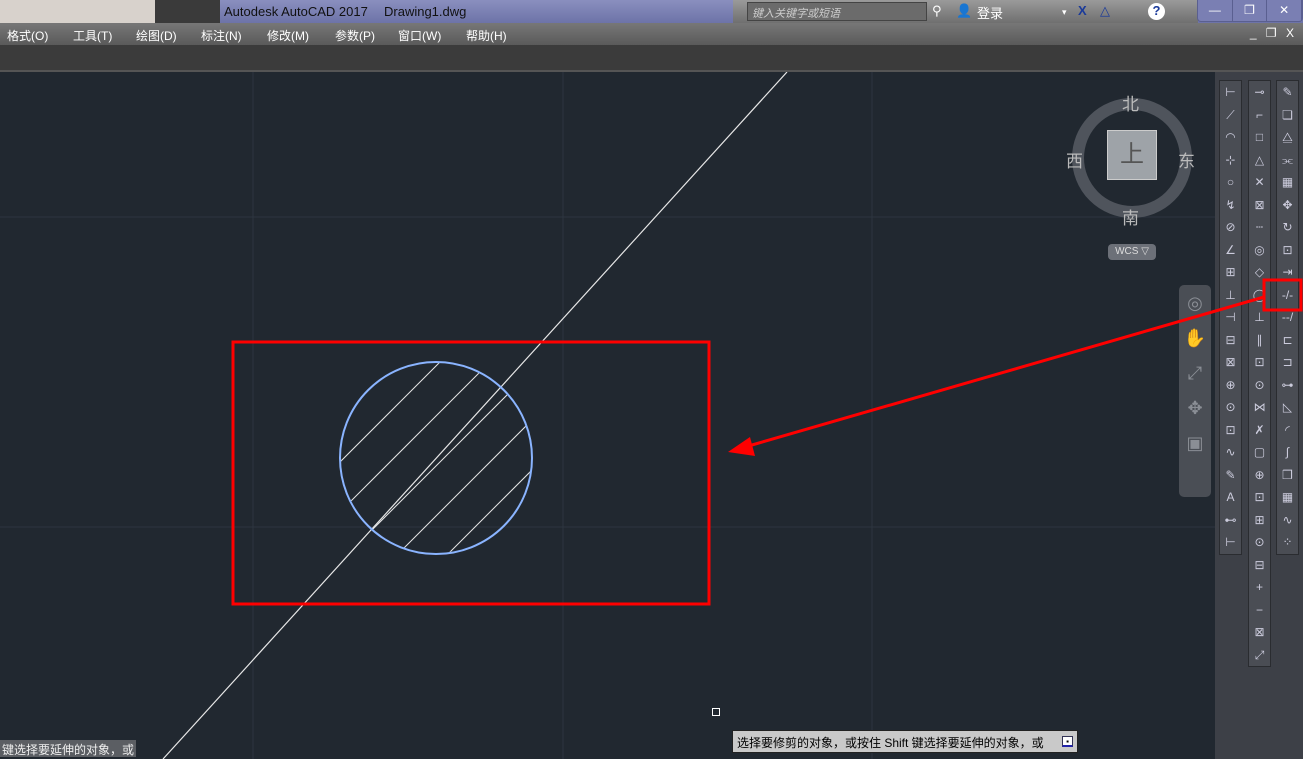  I want to click on menu-draw: 绘图(D), so click(156, 35).